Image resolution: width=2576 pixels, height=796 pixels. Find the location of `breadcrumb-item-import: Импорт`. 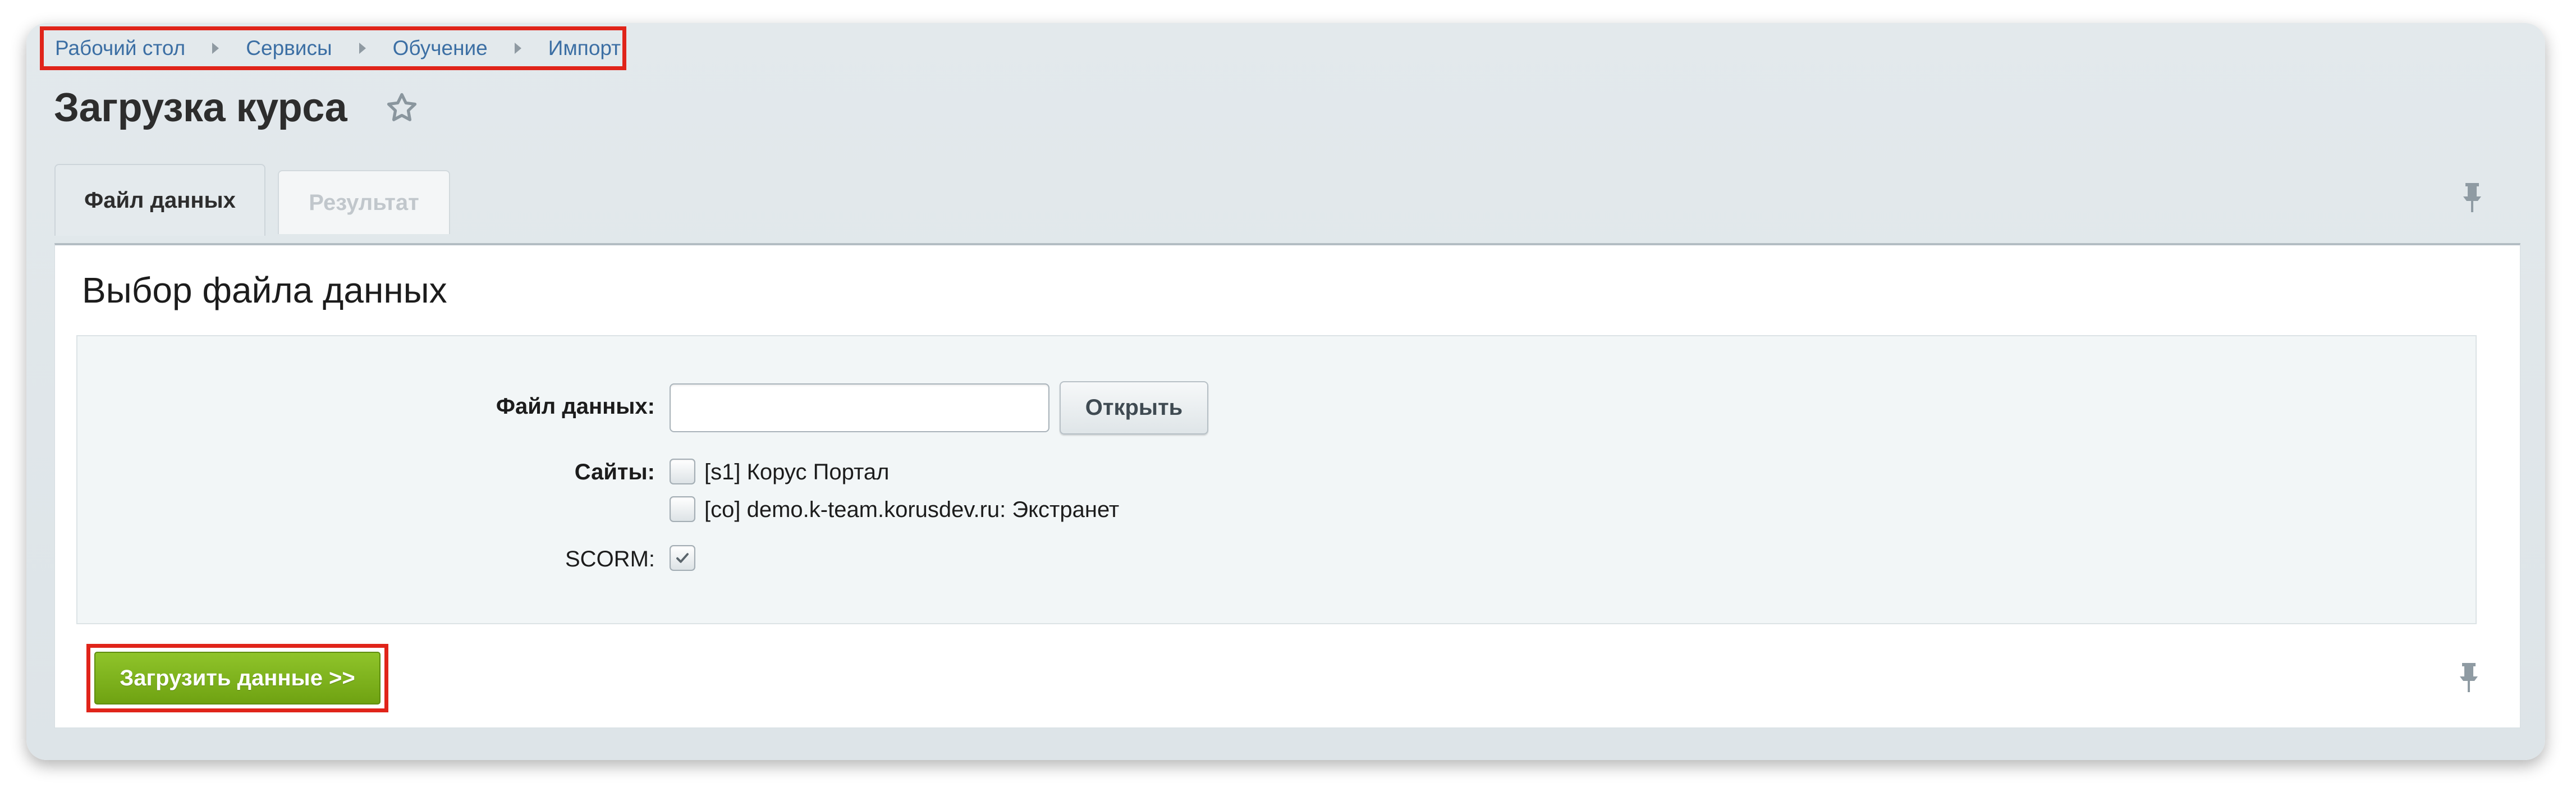

breadcrumb-item-import: Импорт is located at coordinates (584, 48).